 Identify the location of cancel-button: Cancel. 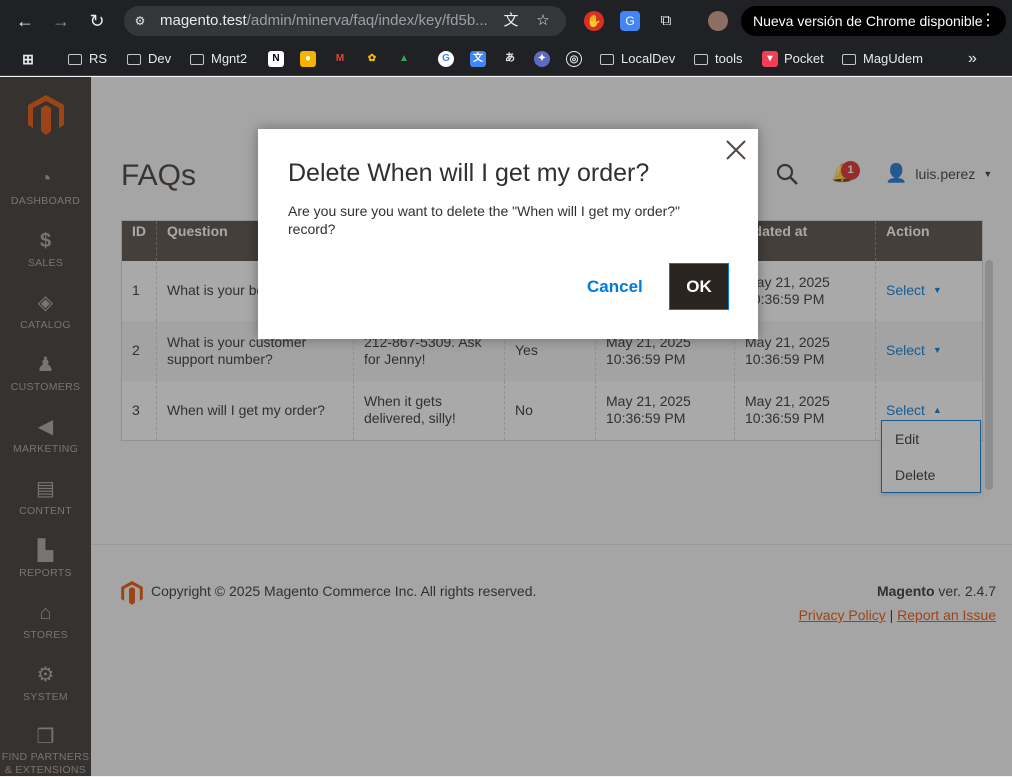
(615, 287).